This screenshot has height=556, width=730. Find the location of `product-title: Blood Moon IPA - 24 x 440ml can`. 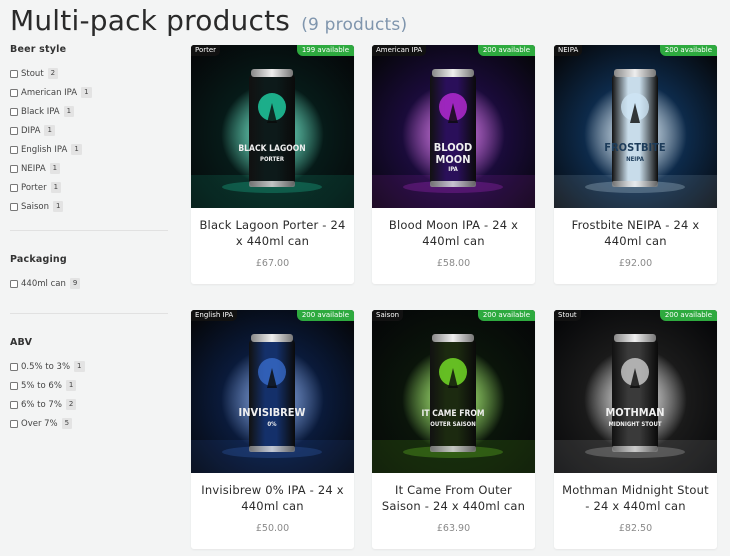

product-title: Blood Moon IPA - 24 x 440ml can is located at coordinates (453, 228).